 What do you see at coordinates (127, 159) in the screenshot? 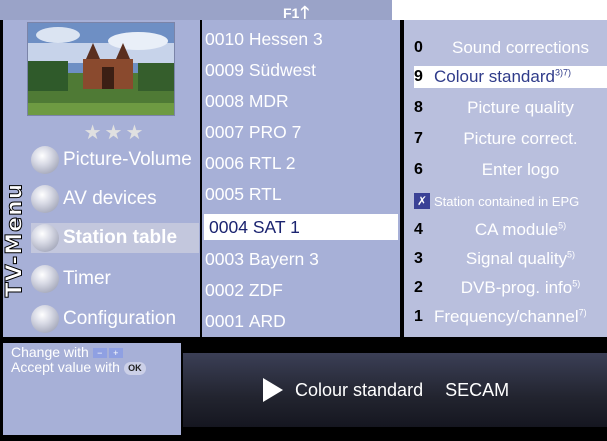
I see `sidebar-item-label: Picture-Volume` at bounding box center [127, 159].